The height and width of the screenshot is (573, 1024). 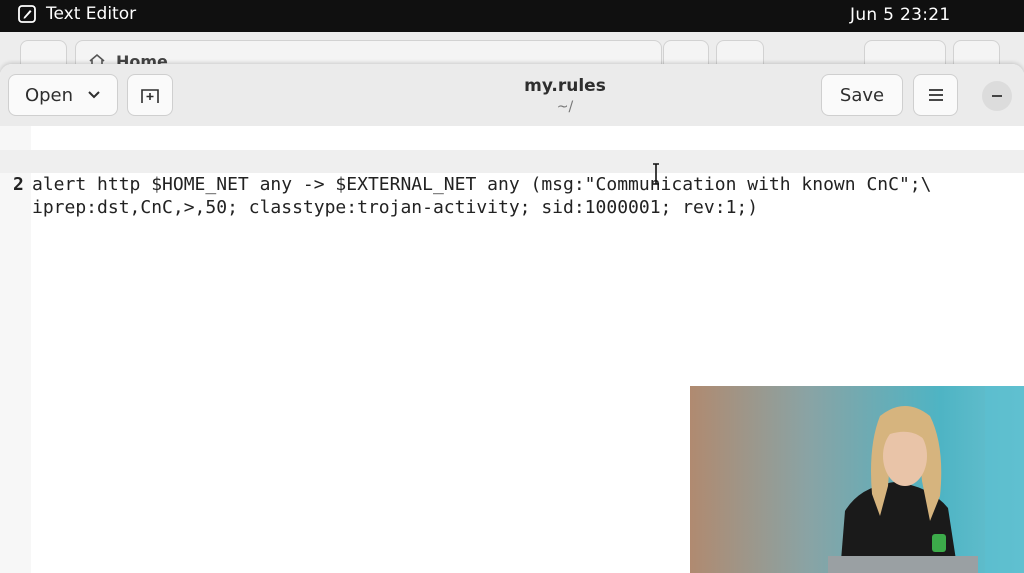 What do you see at coordinates (900, 15) in the screenshot?
I see `clock: Jun 5 23:21` at bounding box center [900, 15].